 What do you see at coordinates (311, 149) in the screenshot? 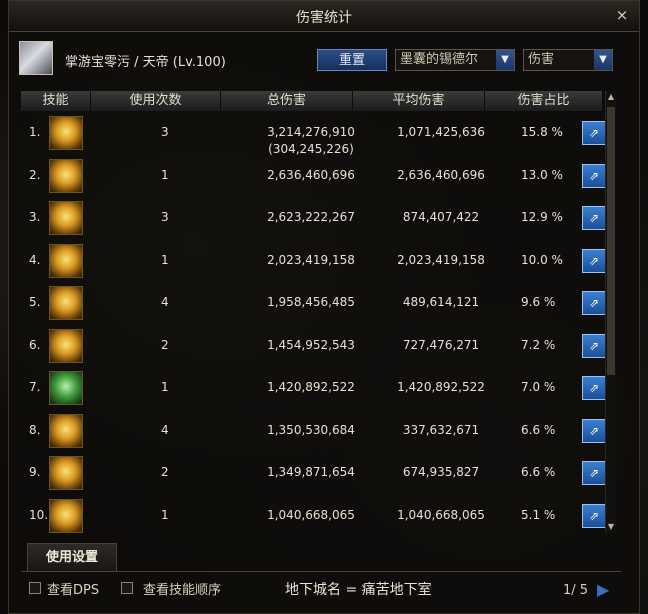
I see `total-damage-extra: (304,245,226)` at bounding box center [311, 149].